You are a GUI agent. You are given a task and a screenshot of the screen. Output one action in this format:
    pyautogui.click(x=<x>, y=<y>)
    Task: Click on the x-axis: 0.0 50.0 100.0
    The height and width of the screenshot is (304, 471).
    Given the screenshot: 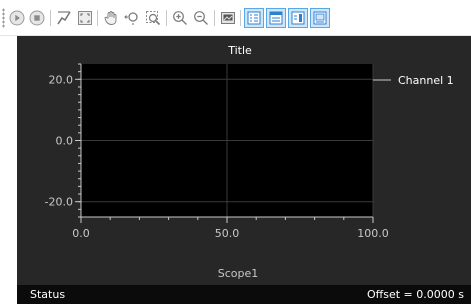 What is the action you would take?
    pyautogui.click(x=230, y=228)
    